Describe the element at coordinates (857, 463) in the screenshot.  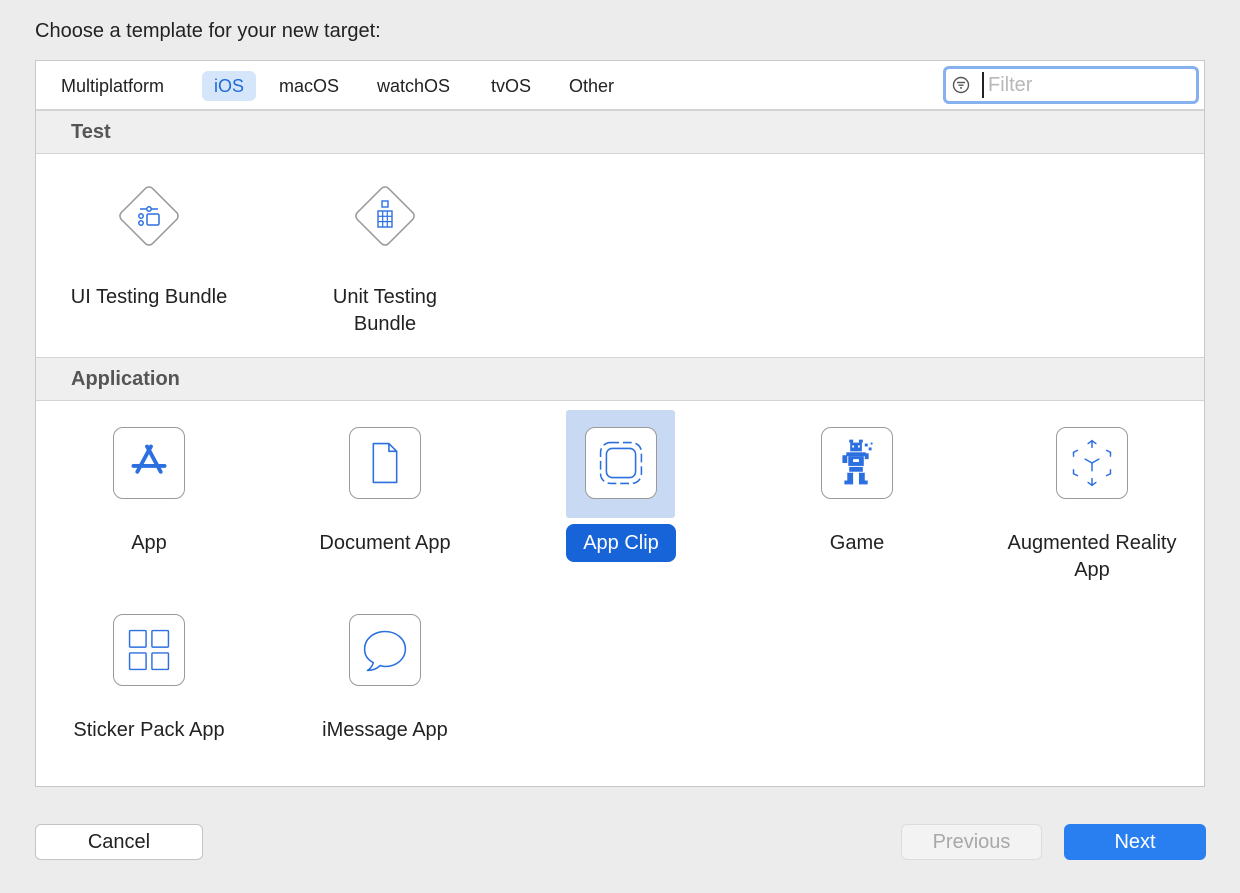
I see `game-sprite-icon` at that location.